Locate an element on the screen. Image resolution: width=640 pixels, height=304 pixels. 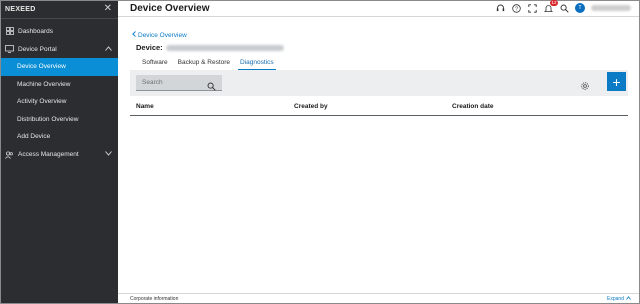
chevron-left-icon is located at coordinates (134, 35).